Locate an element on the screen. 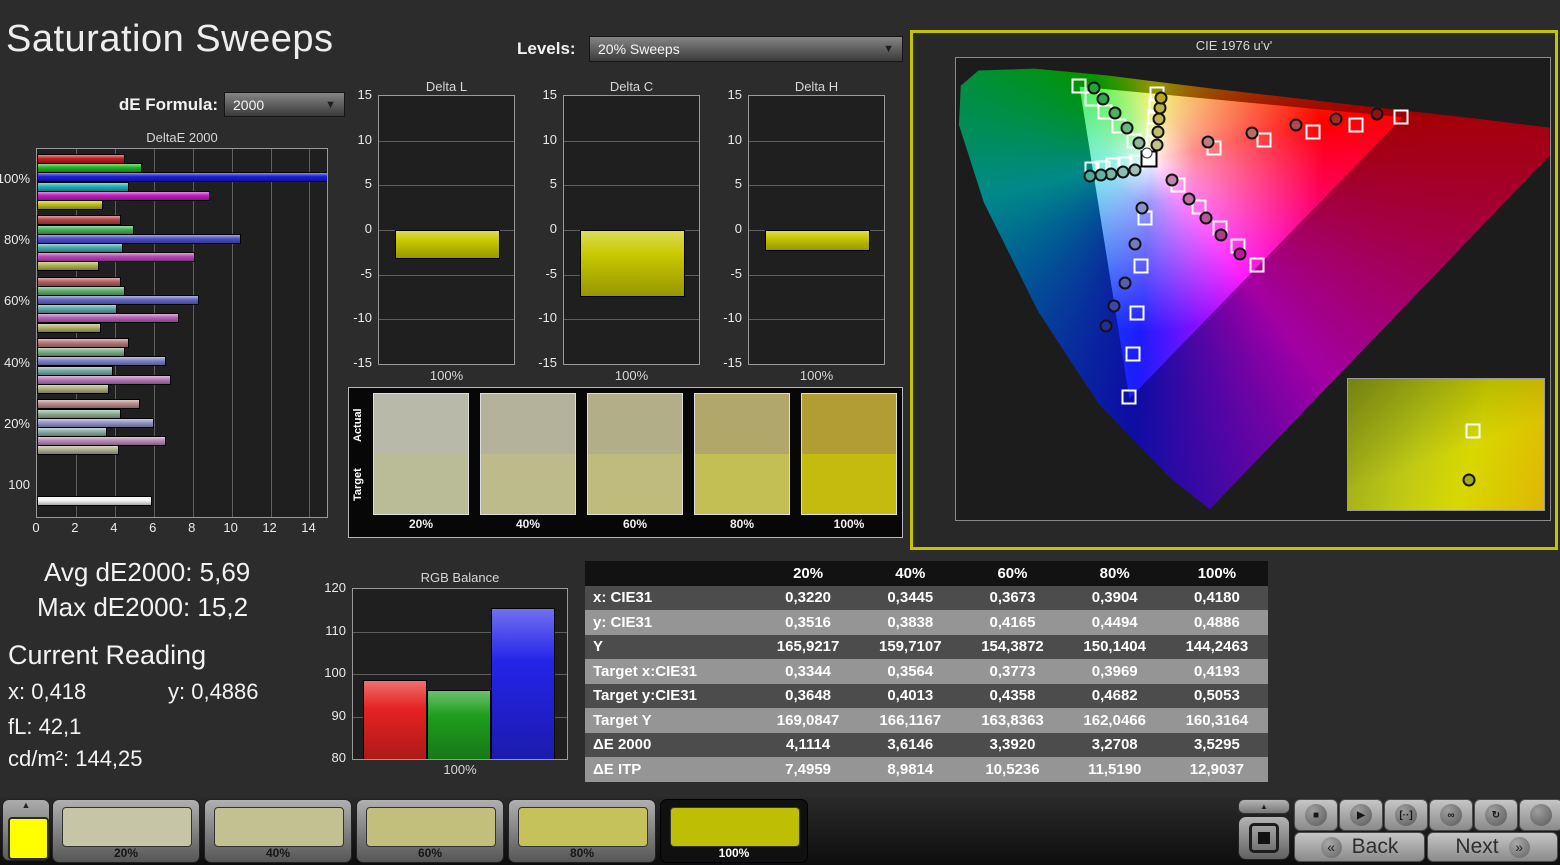 The height and width of the screenshot is (865, 1560). table-cell: 0,4180 is located at coordinates (1216, 597).